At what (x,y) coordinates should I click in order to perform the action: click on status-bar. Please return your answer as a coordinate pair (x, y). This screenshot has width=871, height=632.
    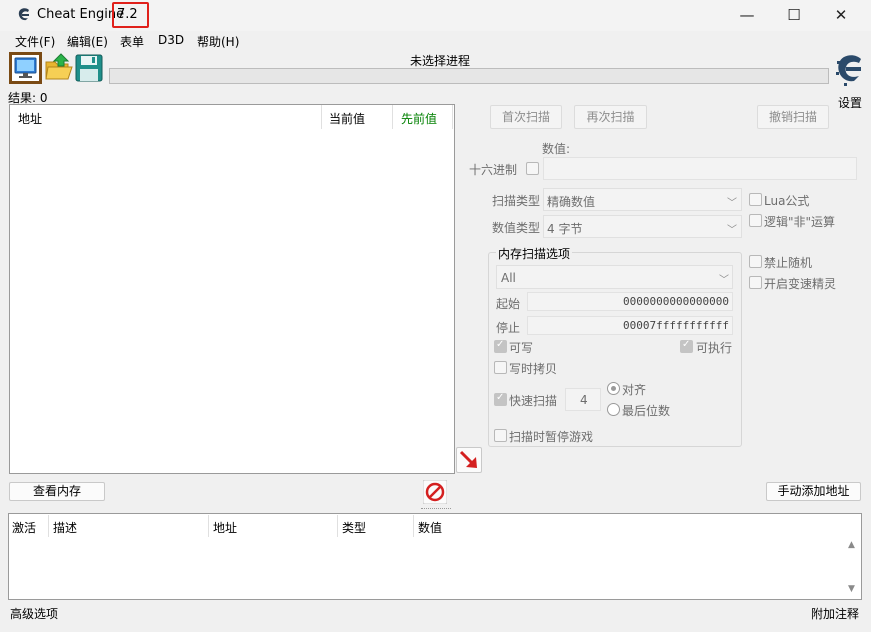
    Looking at the image, I should click on (435, 617).